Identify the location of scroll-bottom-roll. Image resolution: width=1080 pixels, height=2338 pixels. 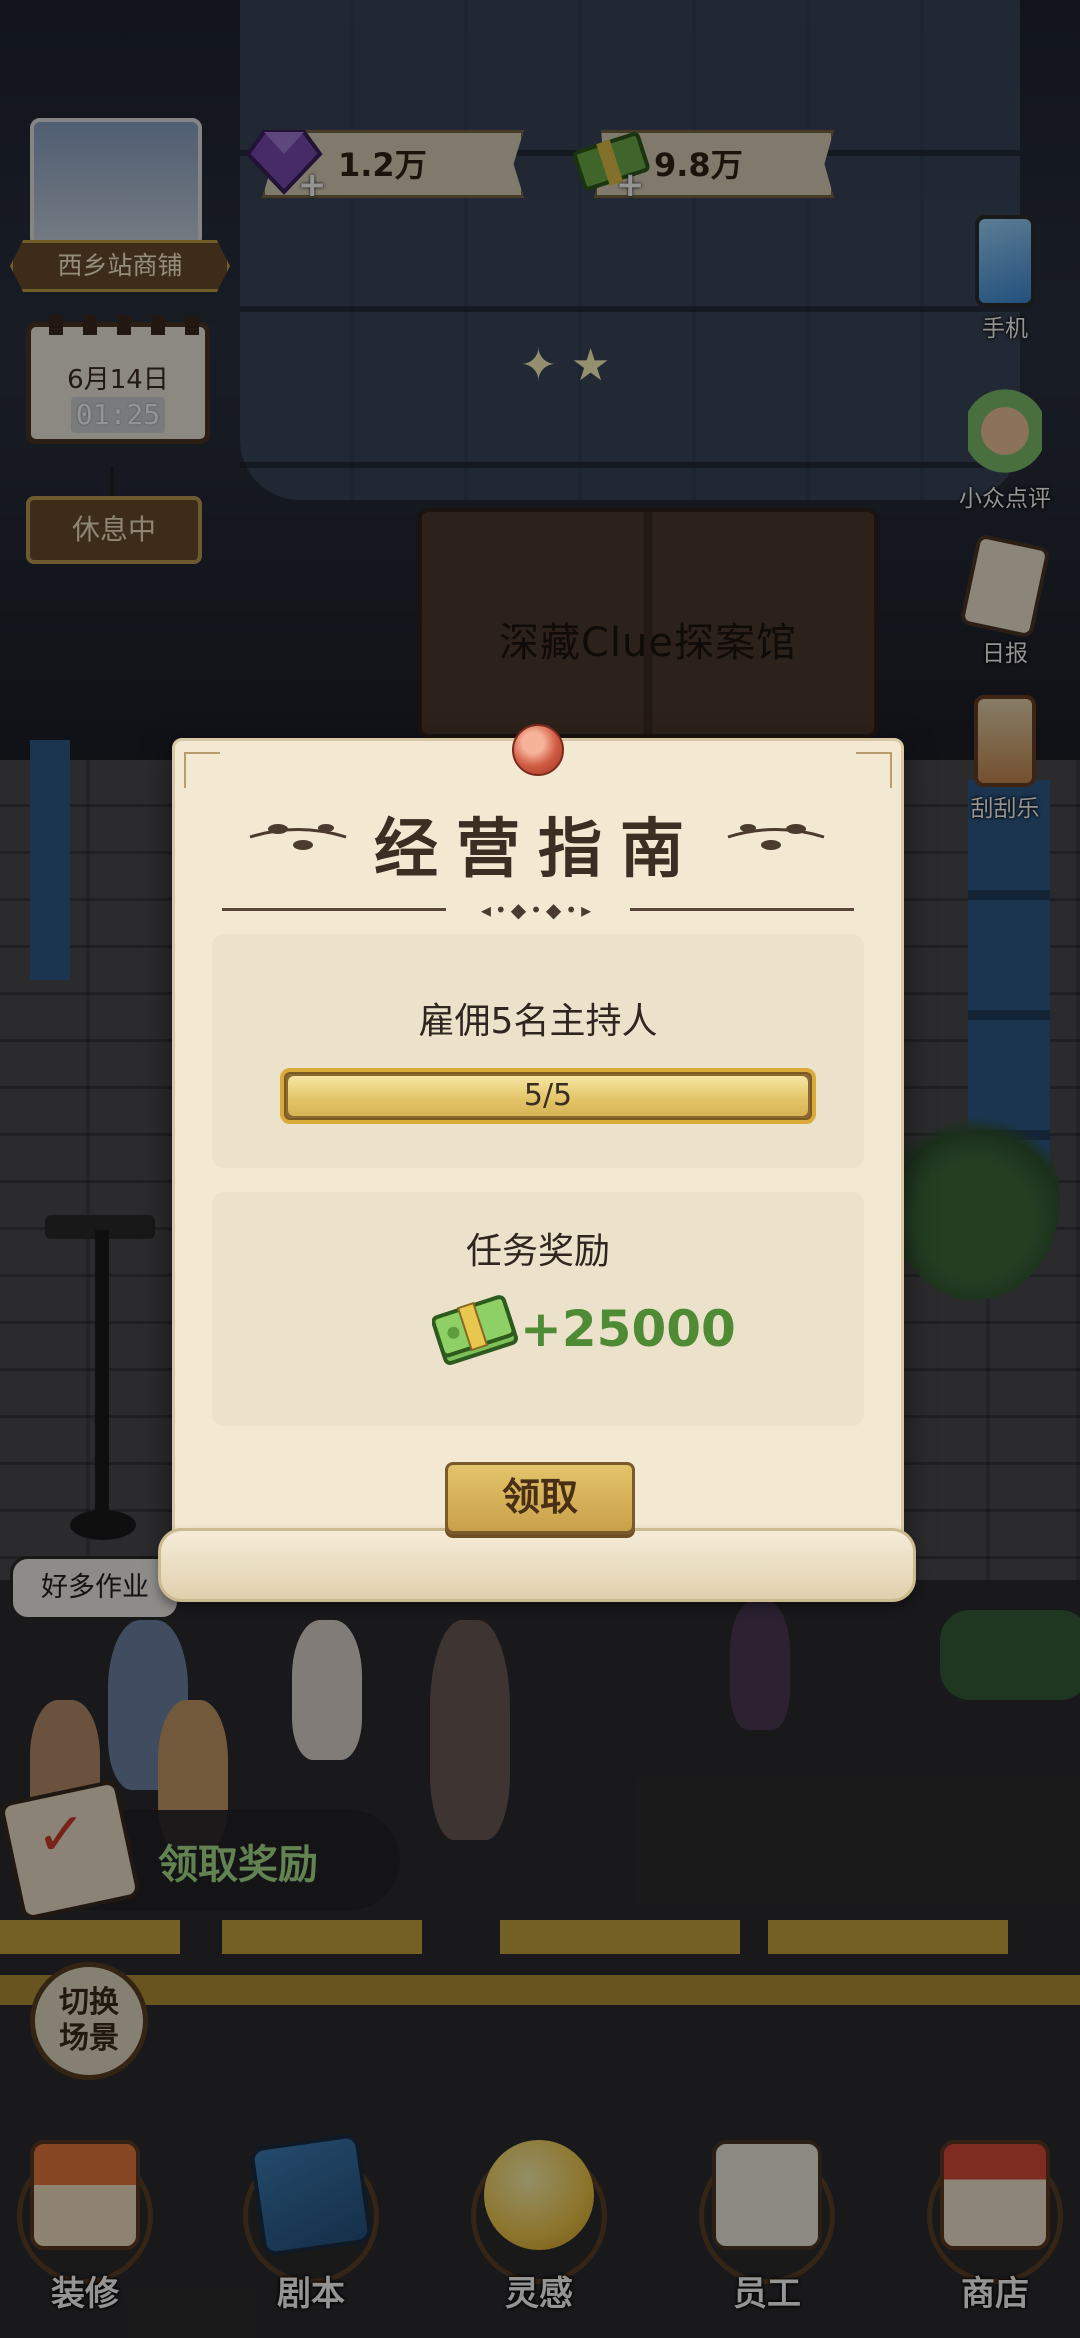
(537, 1565).